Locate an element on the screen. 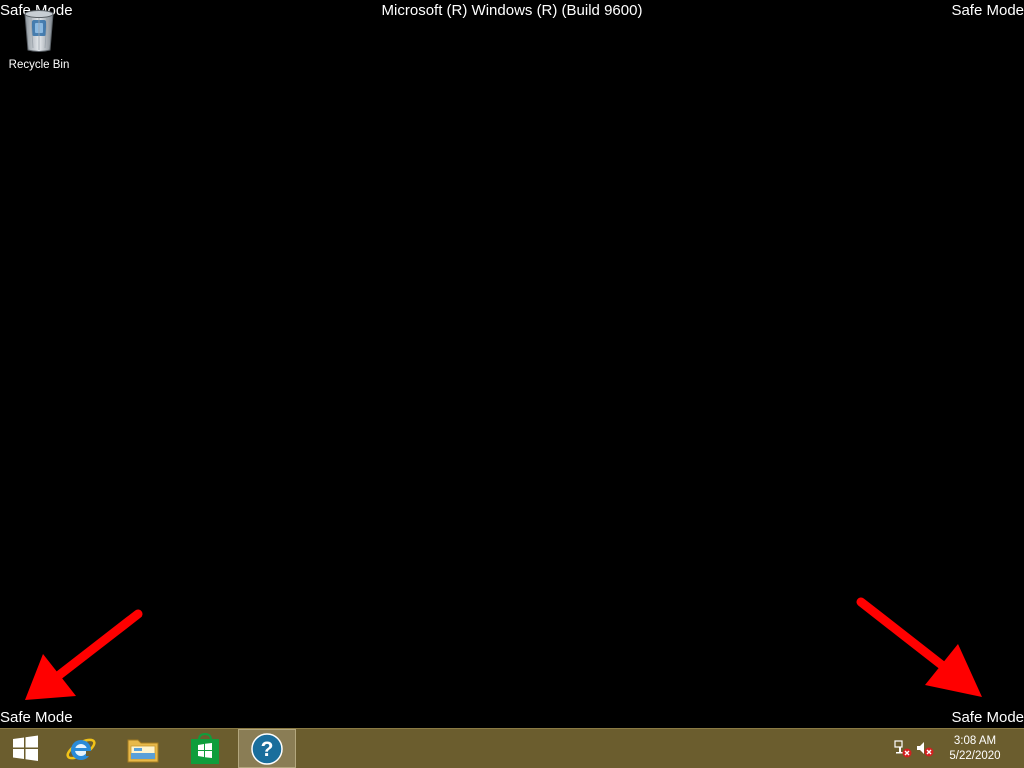 The image size is (1024, 768). system-tray: 3:08 AM 5/22/2020 is located at coordinates (959, 748).